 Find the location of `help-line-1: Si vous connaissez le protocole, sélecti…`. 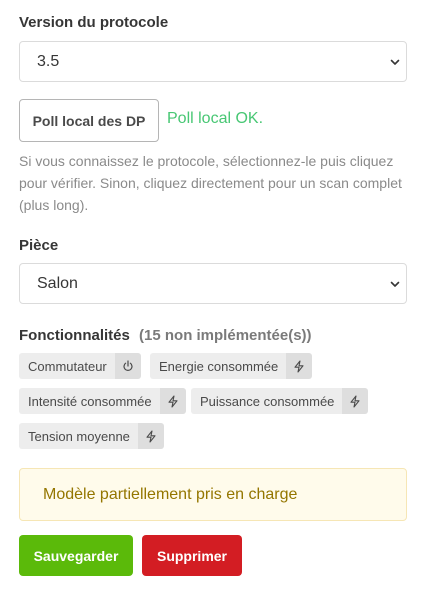

help-line-1: Si vous connaissez le protocole, sélecti… is located at coordinates (206, 161).